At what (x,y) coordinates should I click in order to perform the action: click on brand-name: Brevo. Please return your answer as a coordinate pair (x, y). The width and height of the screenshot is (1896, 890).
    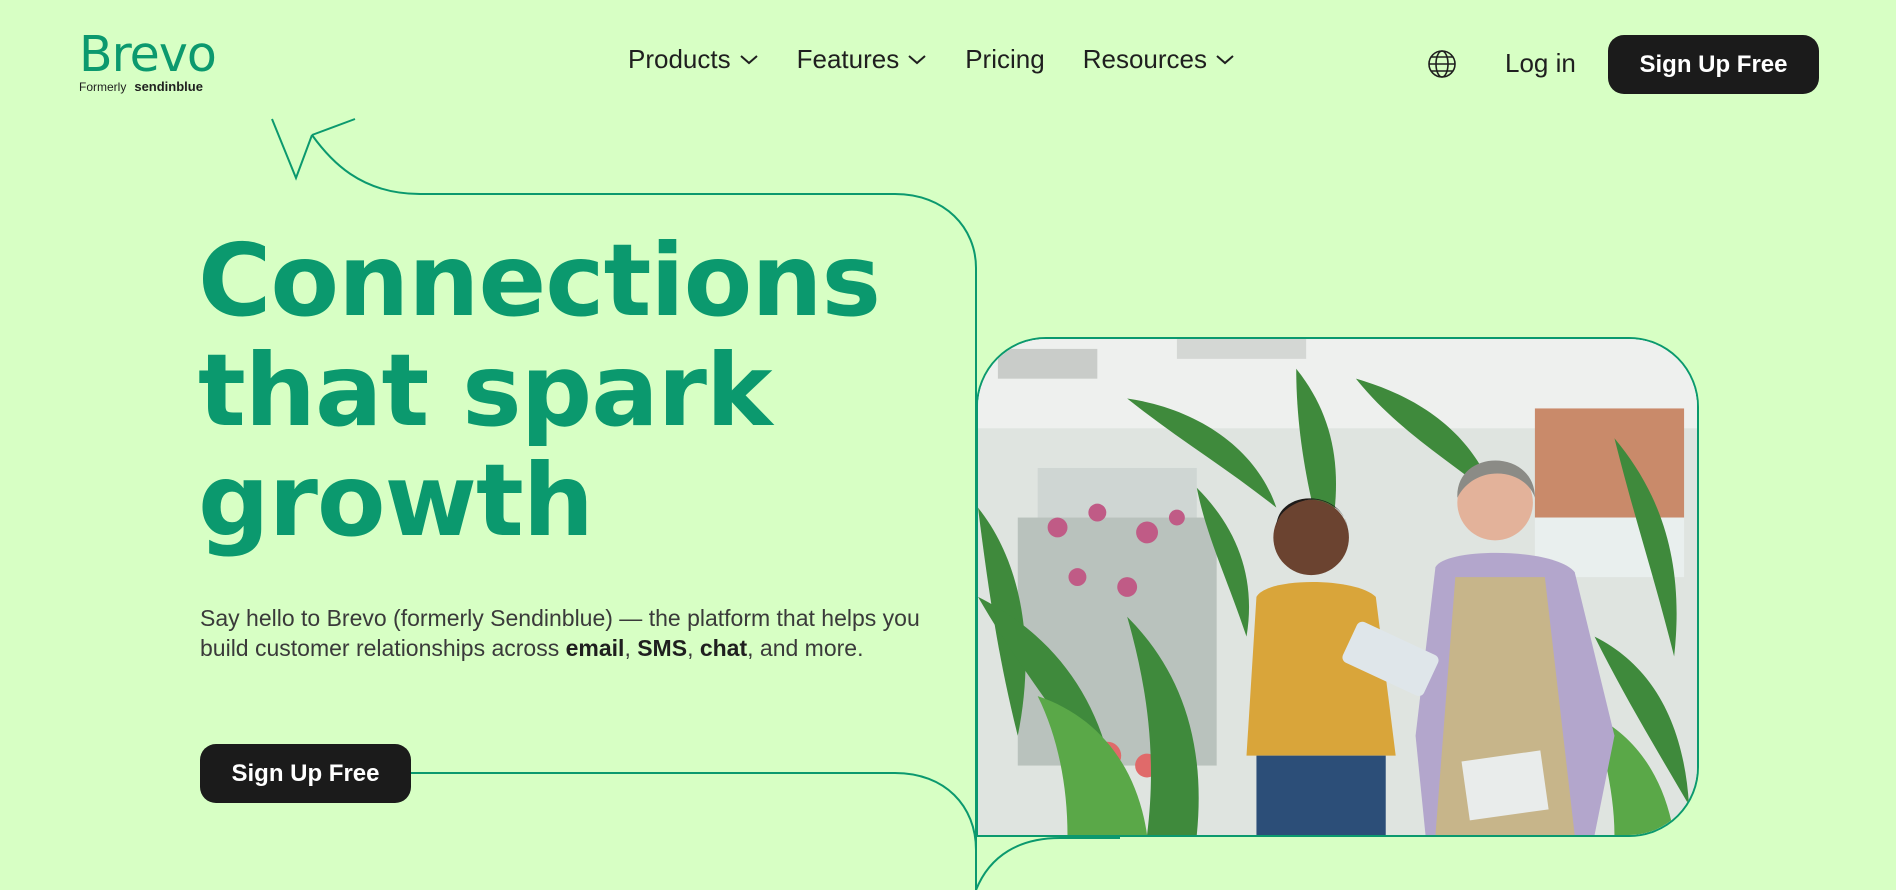
    Looking at the image, I should click on (148, 54).